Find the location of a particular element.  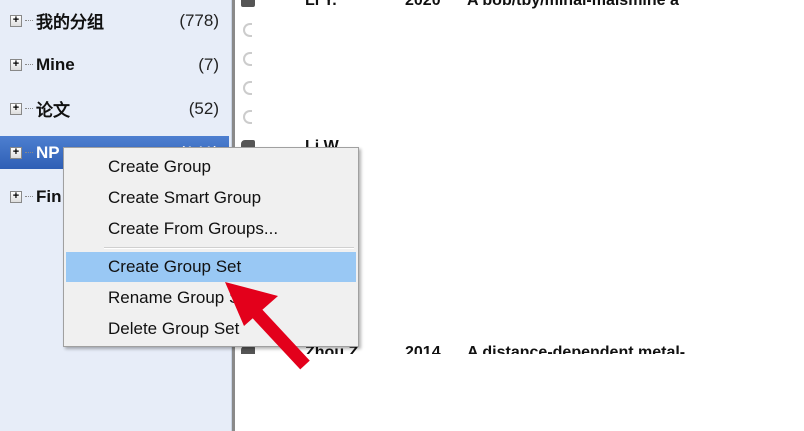

red-arrow-annotation-icon is located at coordinates (267, 326).